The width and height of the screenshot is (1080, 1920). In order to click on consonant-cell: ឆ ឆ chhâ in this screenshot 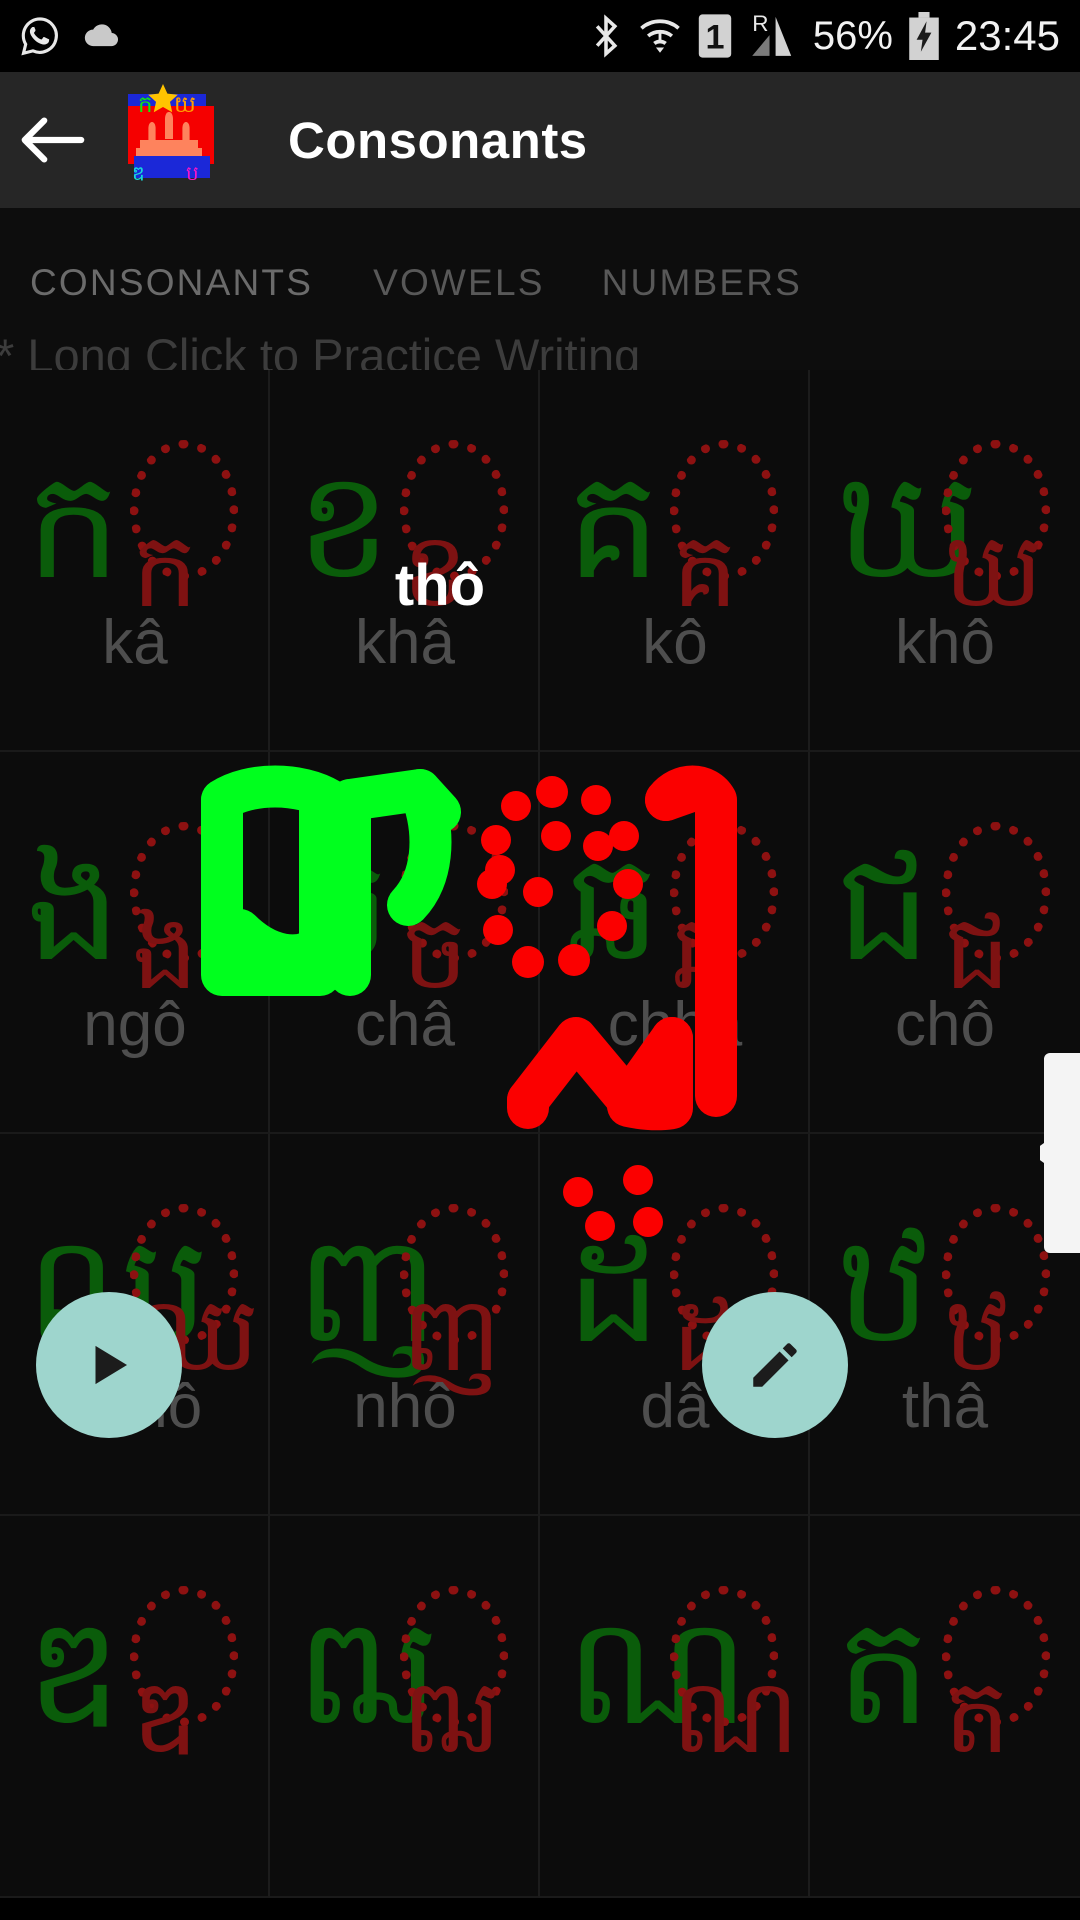, I will do `click(675, 943)`.